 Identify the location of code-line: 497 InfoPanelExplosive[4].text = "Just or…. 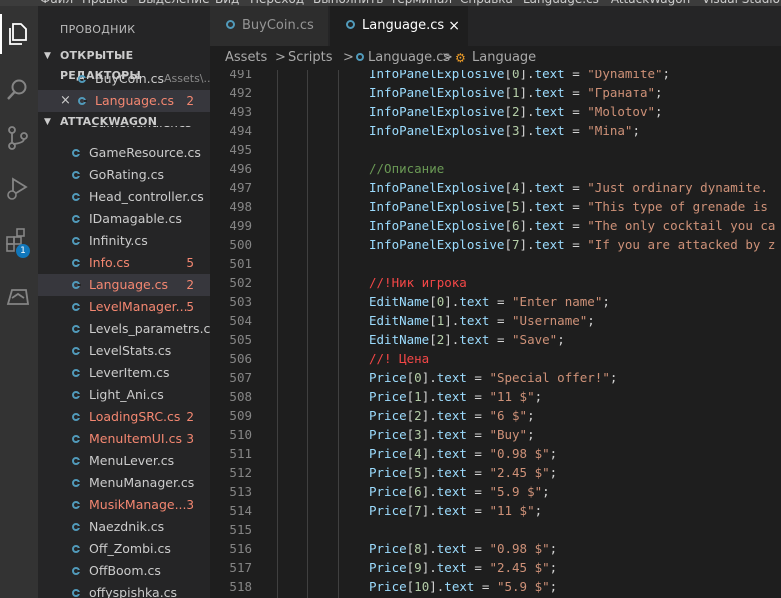
(495, 187).